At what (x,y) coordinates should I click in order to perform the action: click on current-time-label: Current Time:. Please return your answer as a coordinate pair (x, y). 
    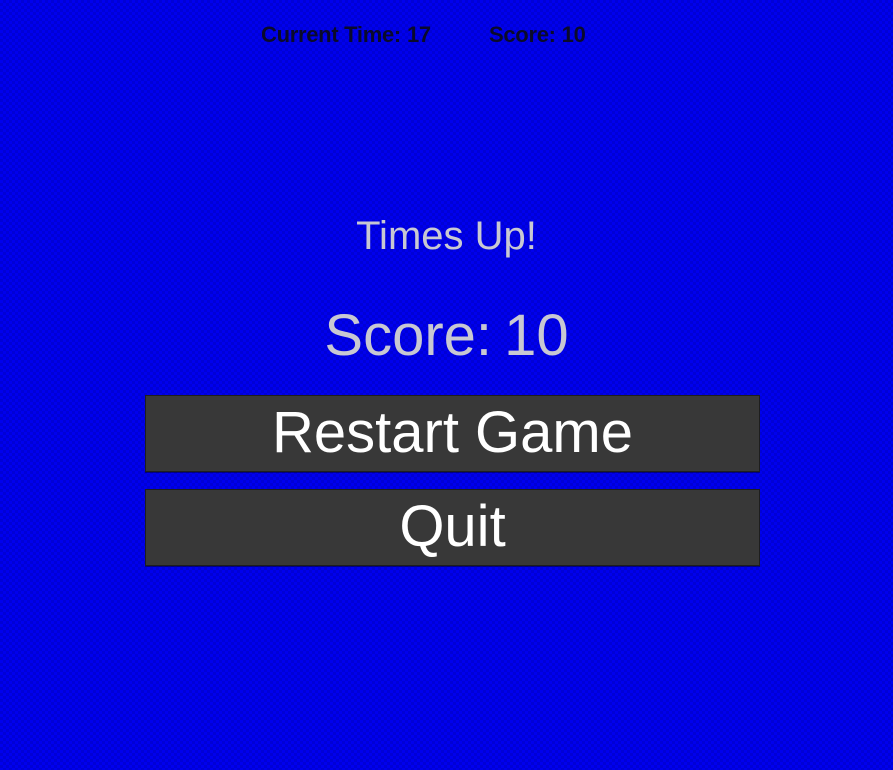
    Looking at the image, I should click on (331, 34).